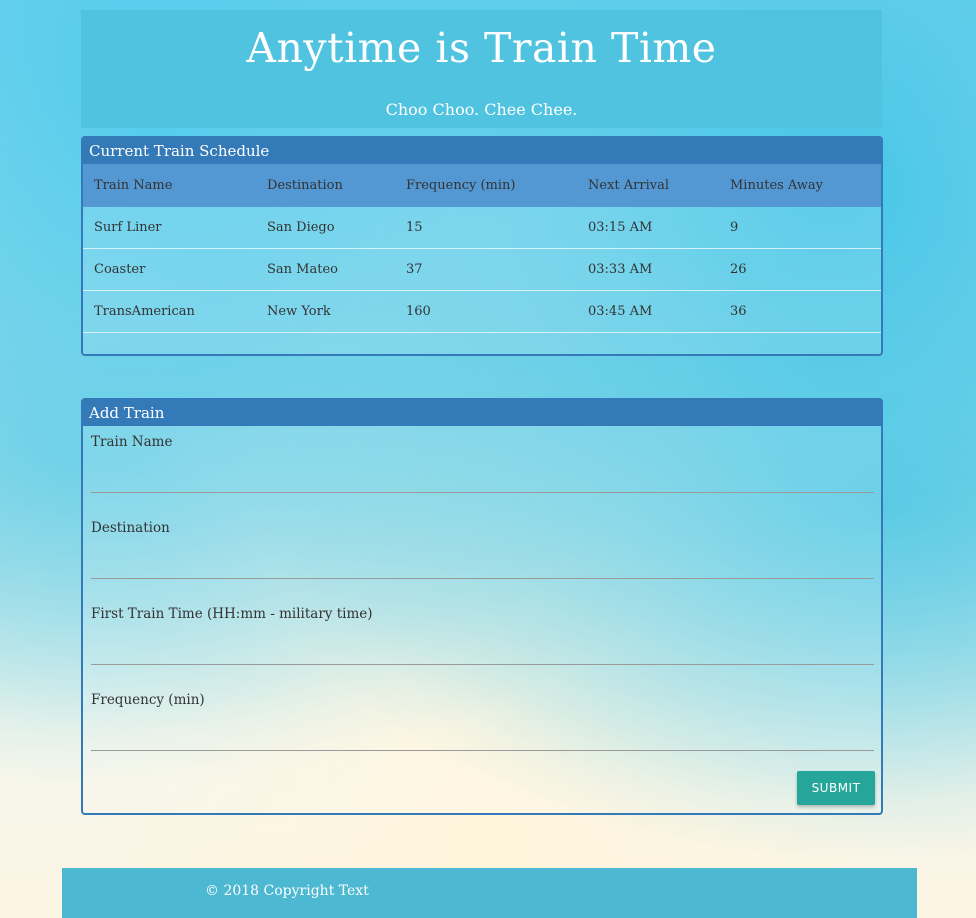 The width and height of the screenshot is (976, 918). I want to click on cell-frequency: 37, so click(486, 269).